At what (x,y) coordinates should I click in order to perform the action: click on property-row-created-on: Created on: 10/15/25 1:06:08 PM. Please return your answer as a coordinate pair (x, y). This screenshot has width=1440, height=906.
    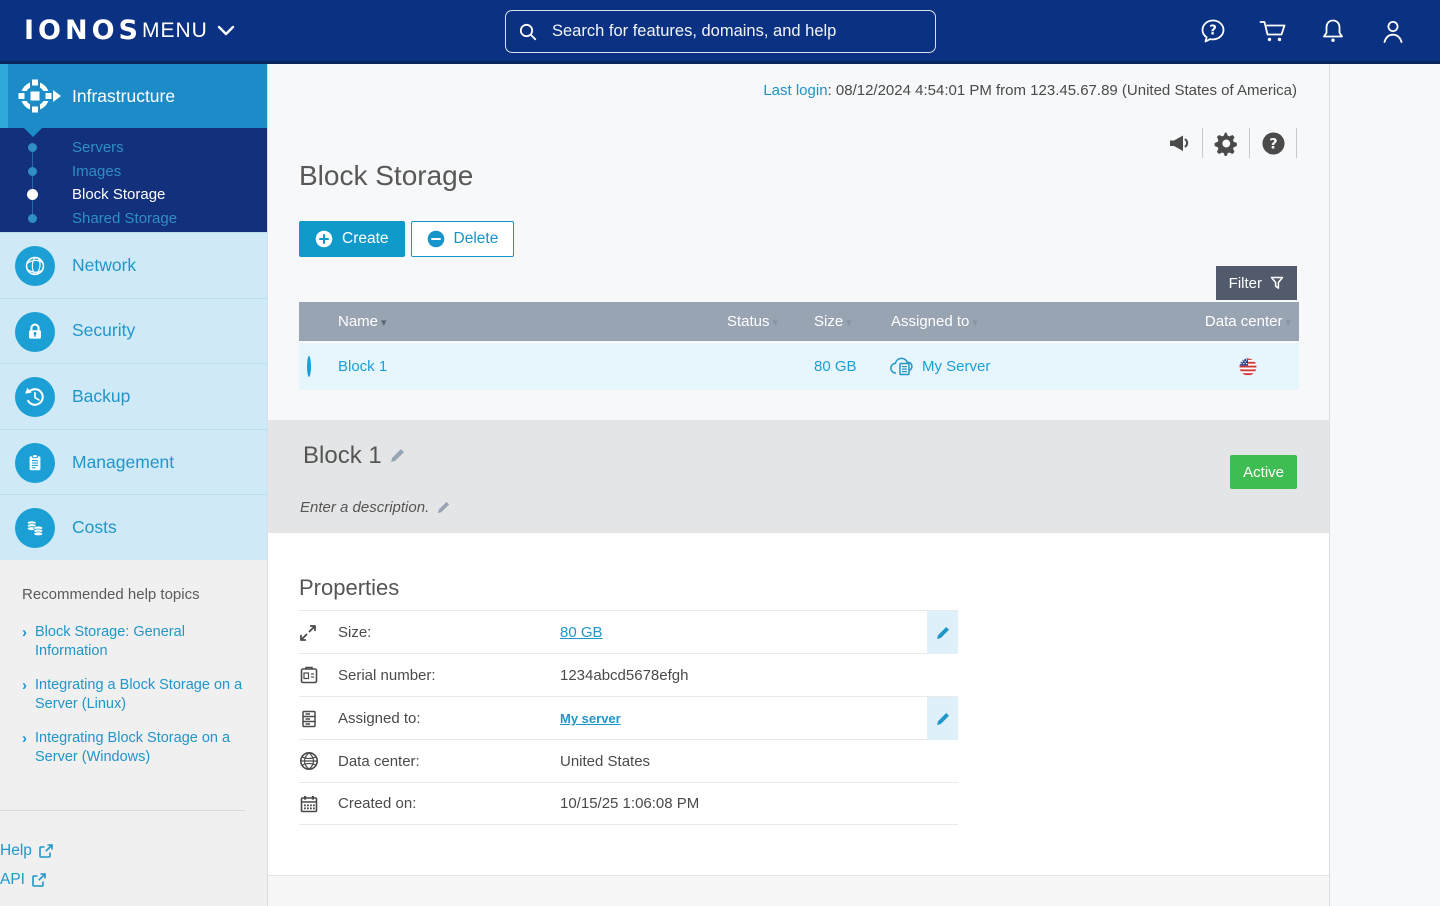
    Looking at the image, I should click on (628, 803).